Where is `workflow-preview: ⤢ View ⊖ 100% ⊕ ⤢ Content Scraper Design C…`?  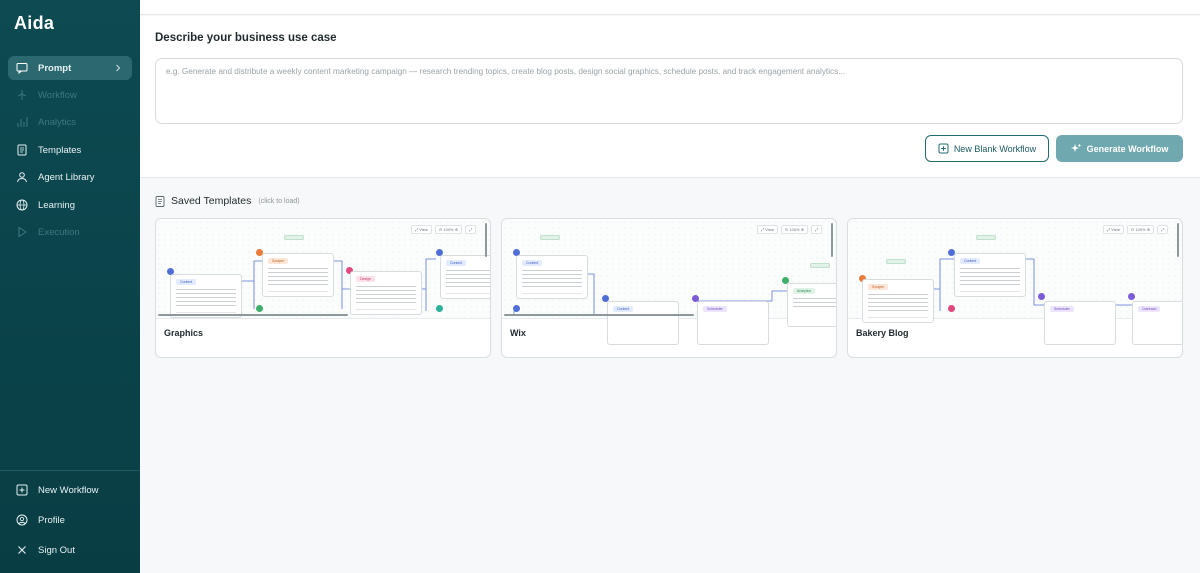
workflow-preview: ⤢ View ⊖ 100% ⊕ ⤢ Content Scraper Design C… is located at coordinates (323, 269).